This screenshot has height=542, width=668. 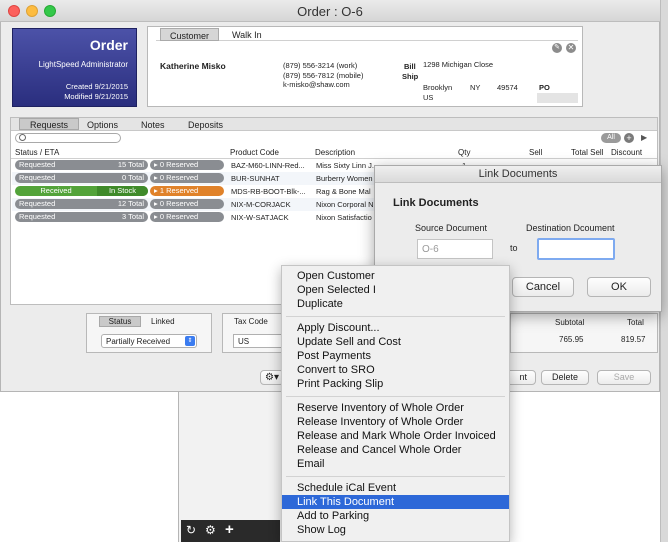 What do you see at coordinates (395, 408) in the screenshot?
I see `menu-item-reserve-inventory: Reserve Inventory of Whole Order` at bounding box center [395, 408].